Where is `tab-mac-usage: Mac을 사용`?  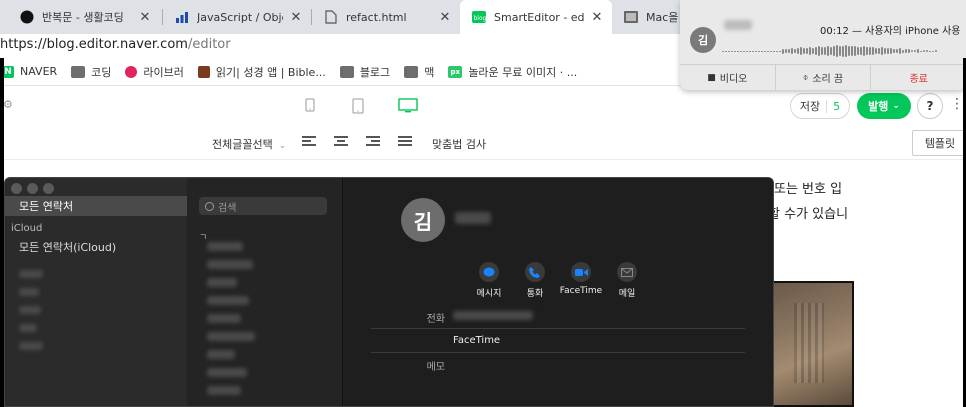 tab-mac-usage: Mac을 사용 is located at coordinates (649, 17).